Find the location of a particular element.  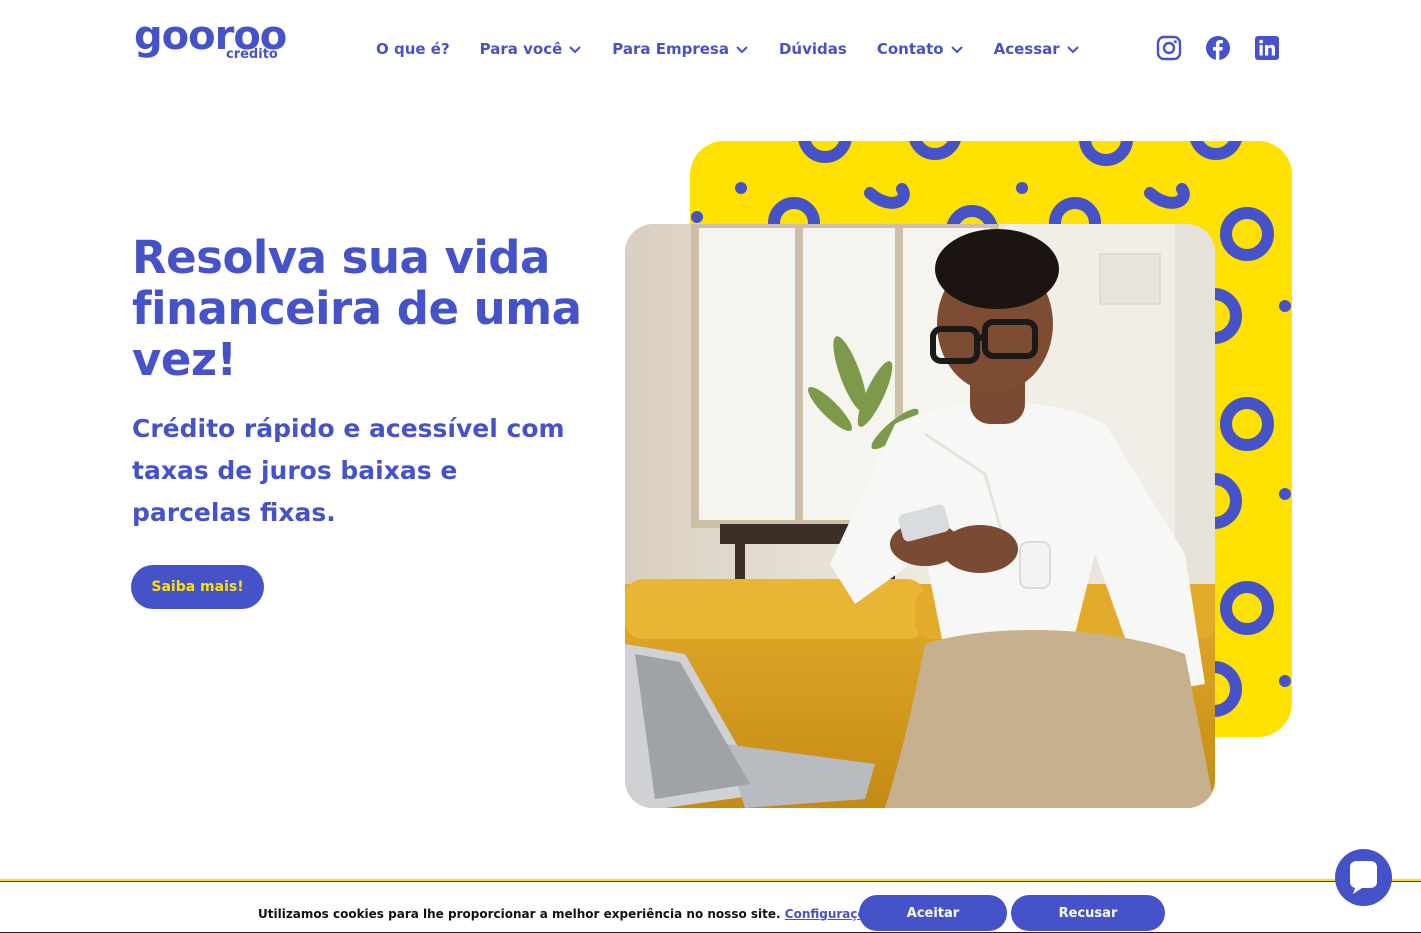

hero-title: Resolva sua vida financeira de uma vez! is located at coordinates (357, 308).